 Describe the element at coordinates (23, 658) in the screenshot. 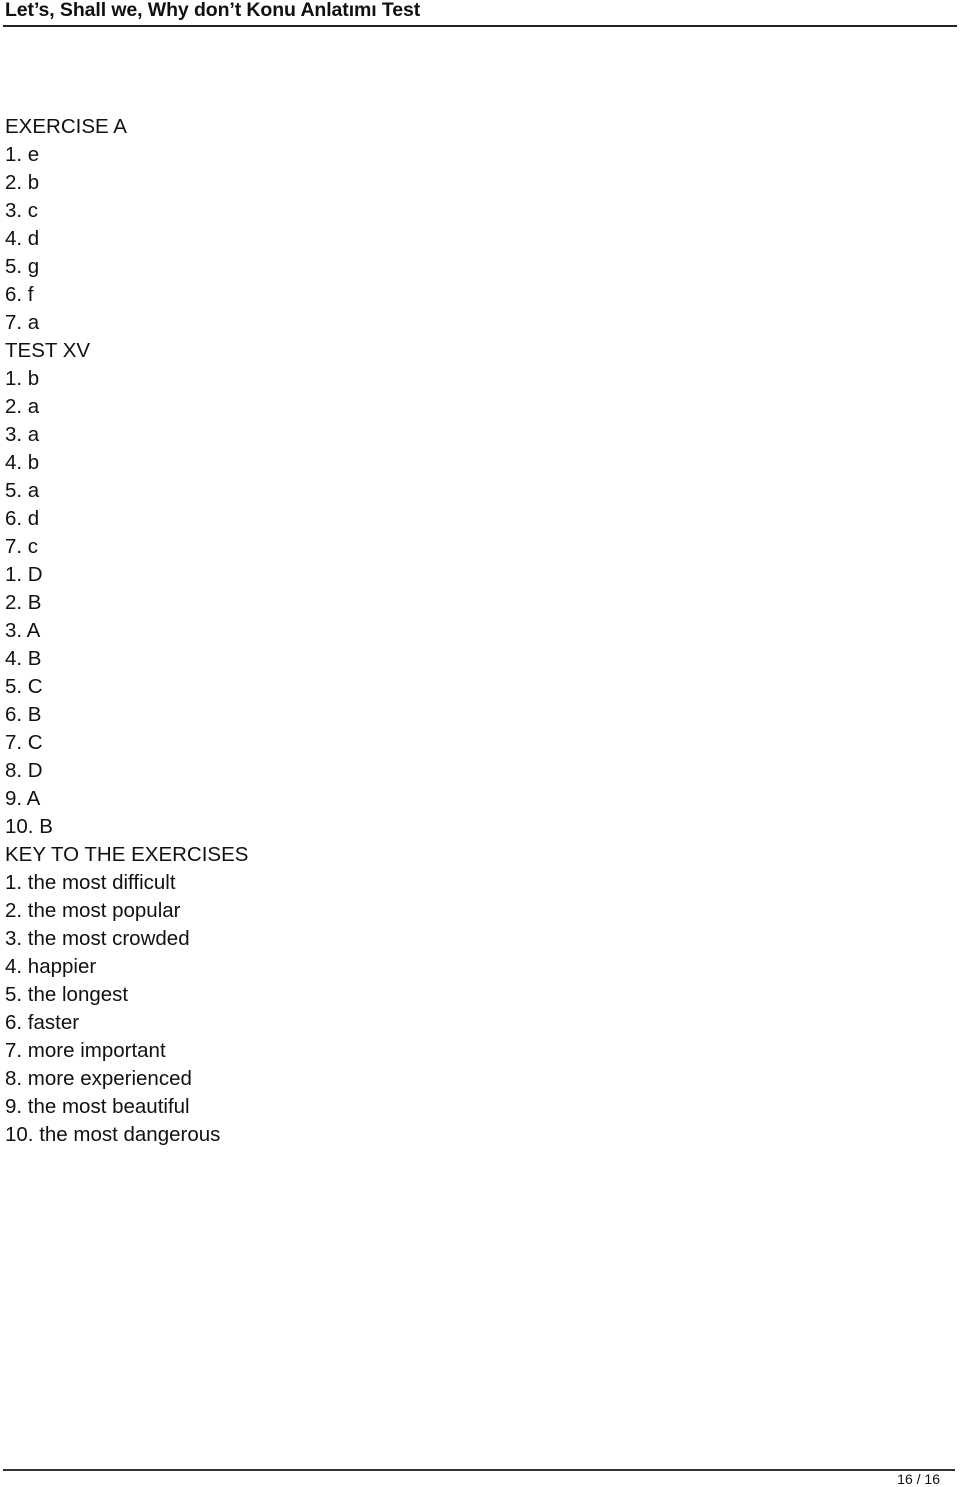

I see `answer-item: 4. B` at that location.